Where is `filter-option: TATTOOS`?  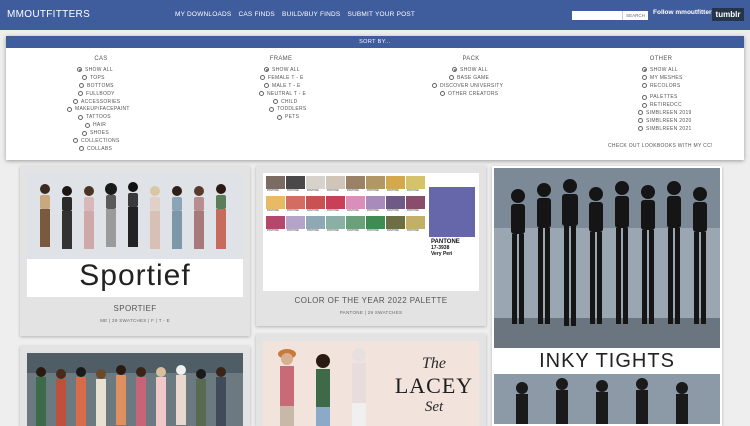 filter-option: TATTOOS is located at coordinates (127, 117).